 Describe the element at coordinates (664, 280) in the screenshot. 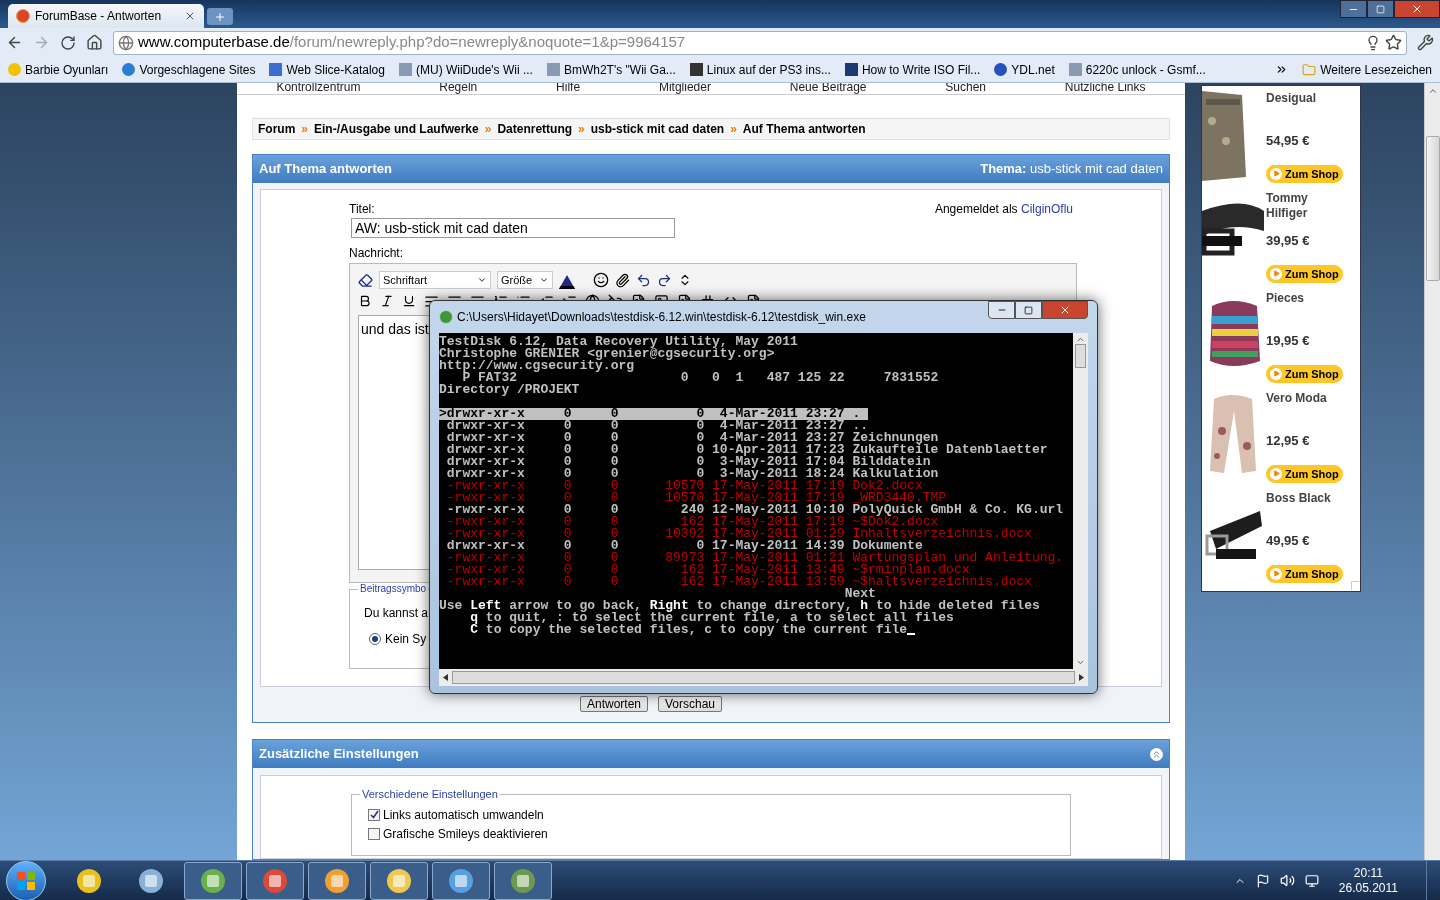

I see `redo-icon` at that location.